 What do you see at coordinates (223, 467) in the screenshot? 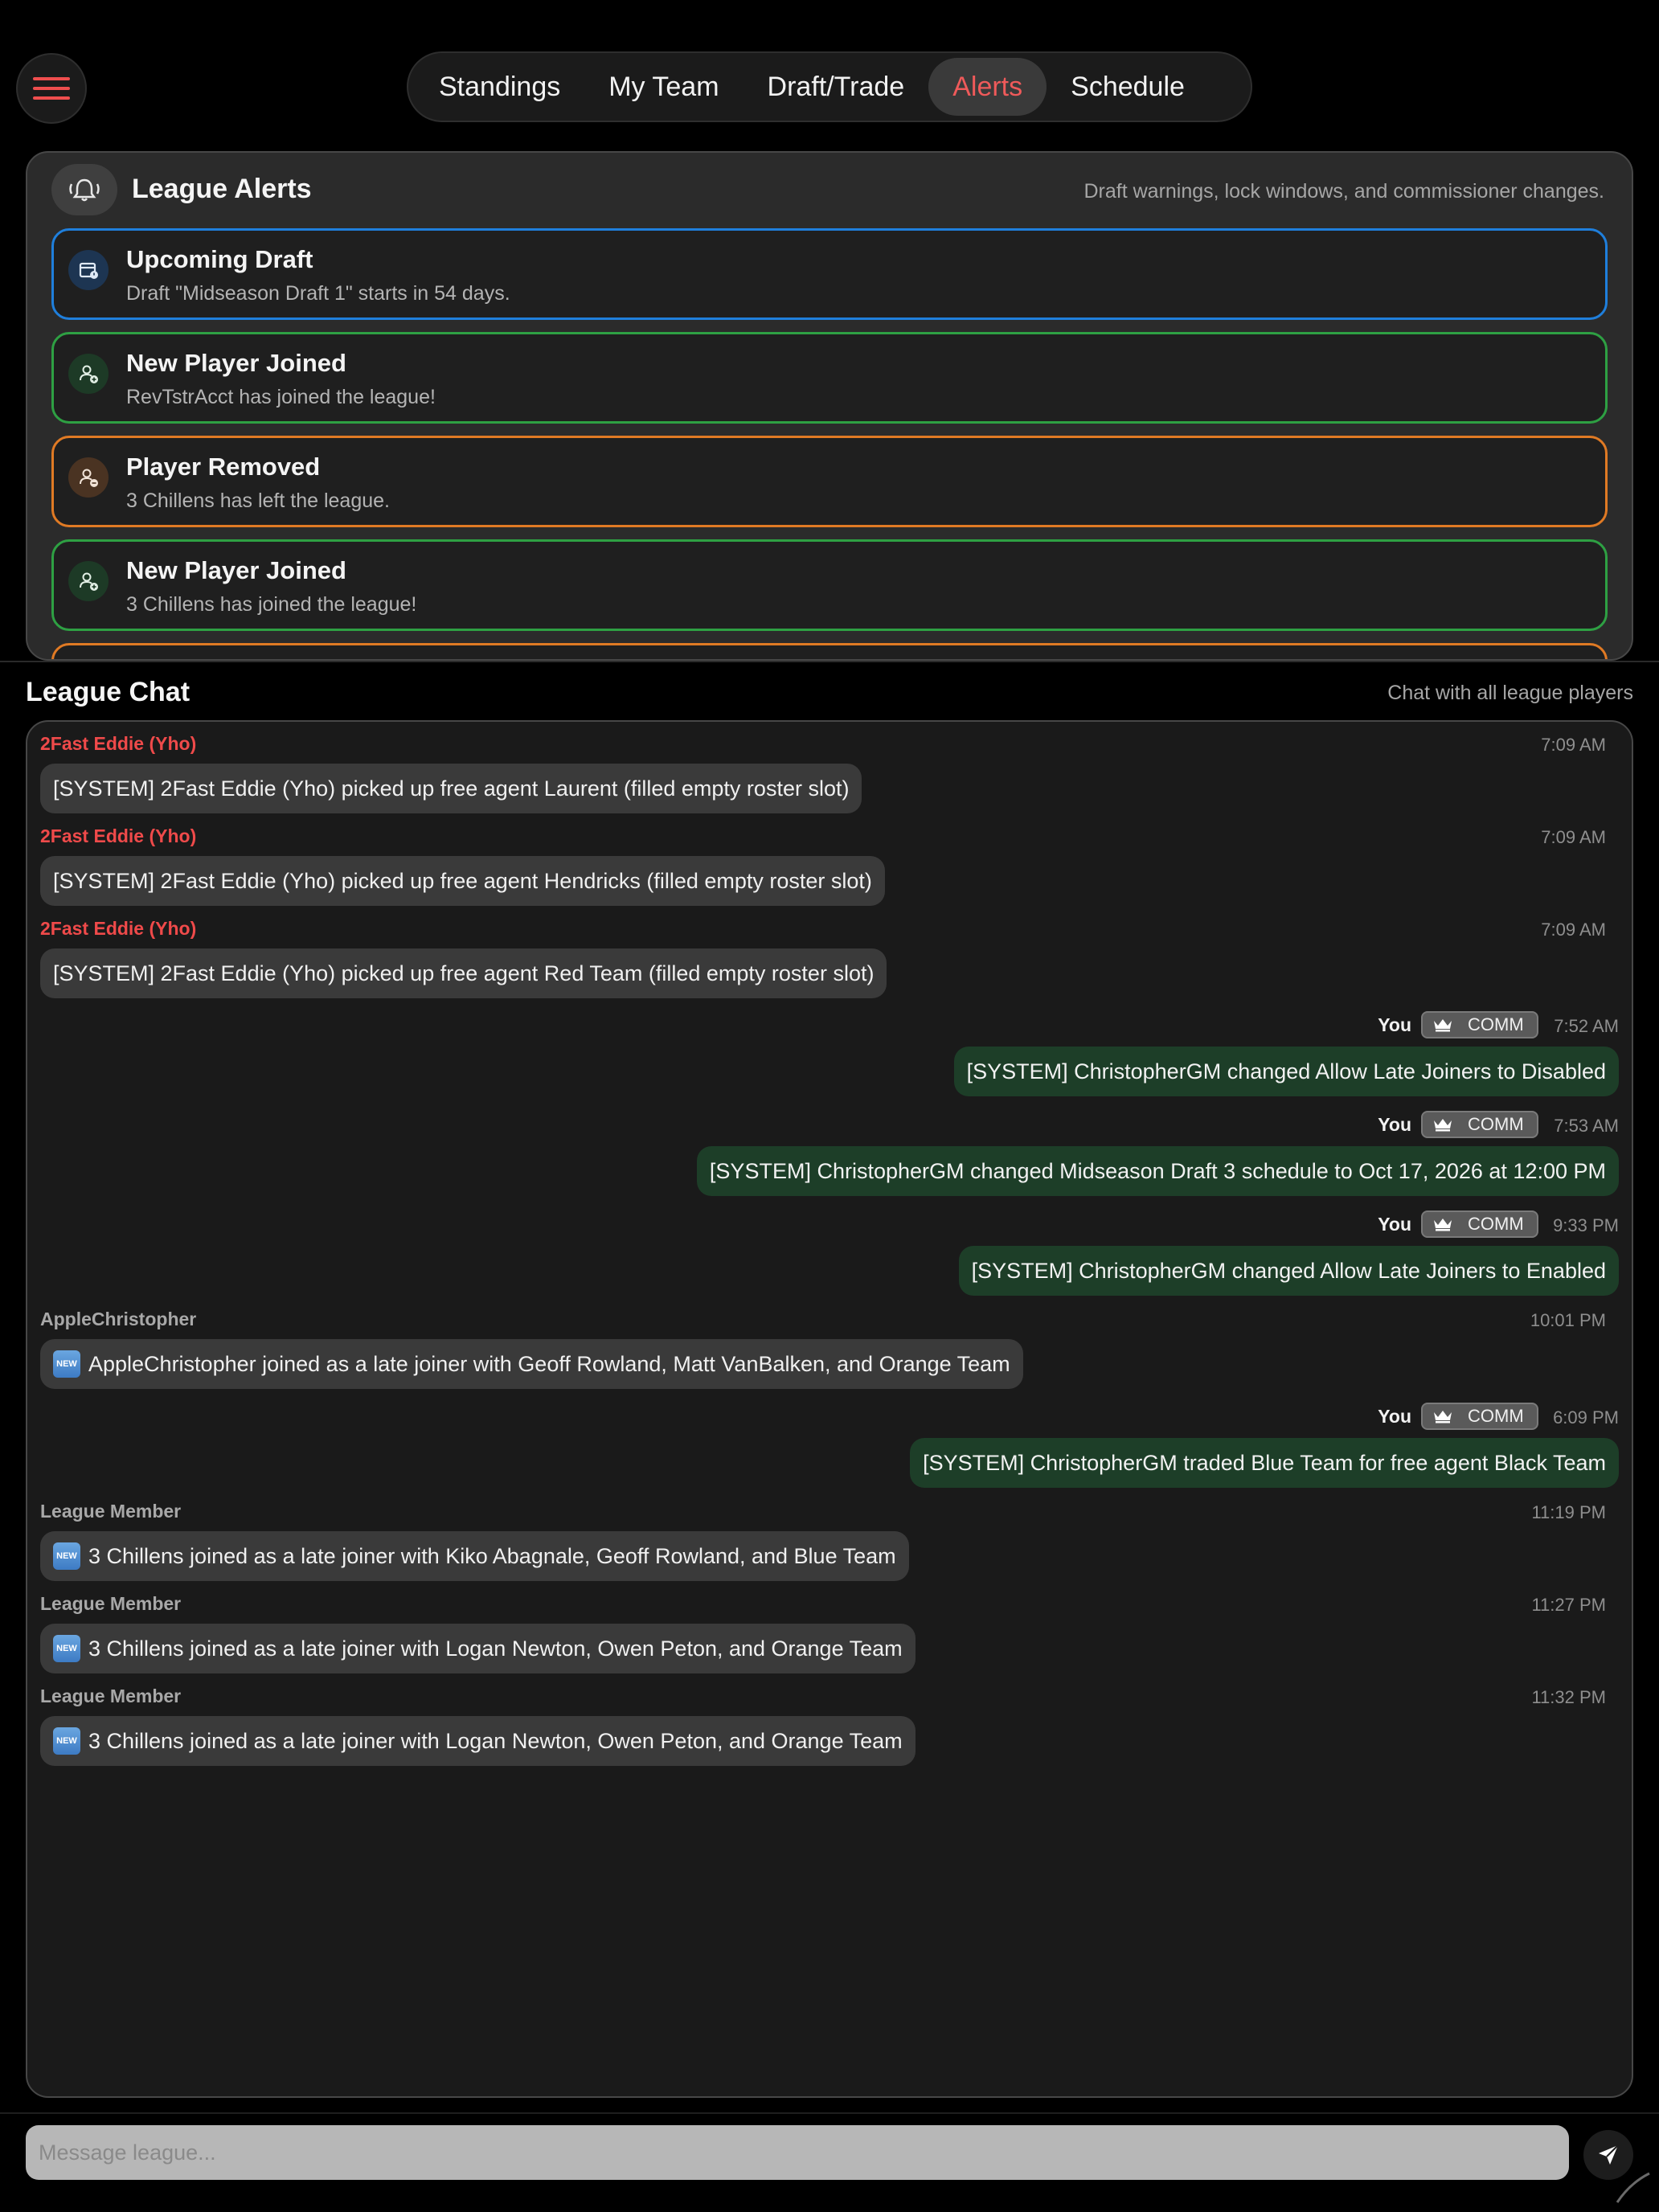
I see `alert-title: Player Removed` at bounding box center [223, 467].